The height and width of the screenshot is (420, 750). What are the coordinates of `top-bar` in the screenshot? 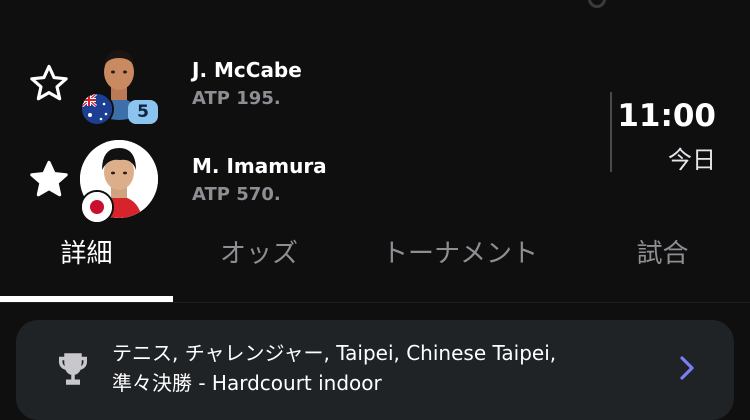 It's located at (375, 6).